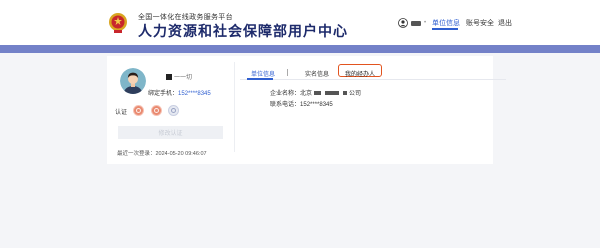 The height and width of the screenshot is (248, 600). I want to click on company-phone-label: 联系电话：, so click(285, 105).